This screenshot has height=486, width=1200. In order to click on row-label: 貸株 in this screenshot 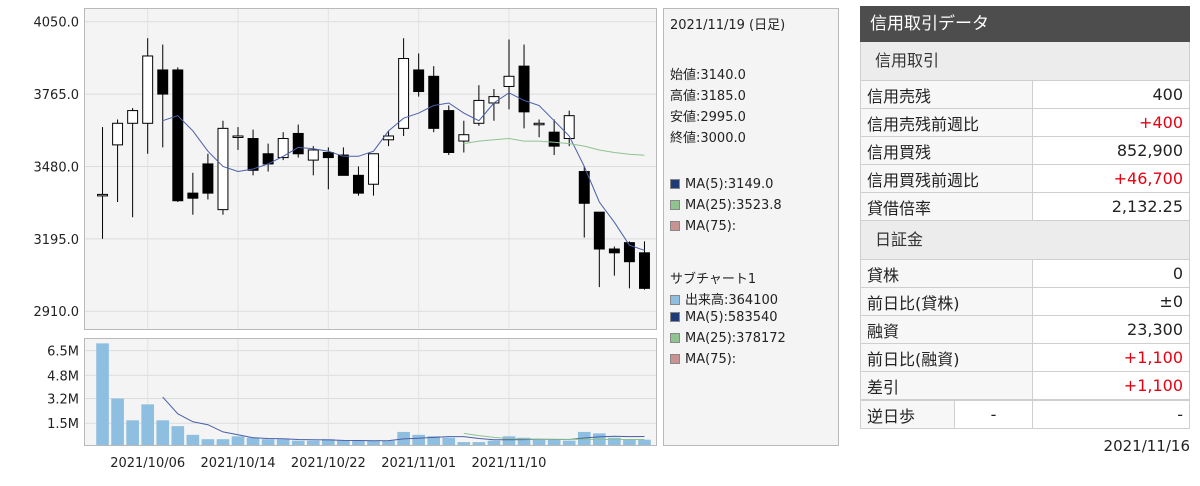, I will do `click(946, 273)`.